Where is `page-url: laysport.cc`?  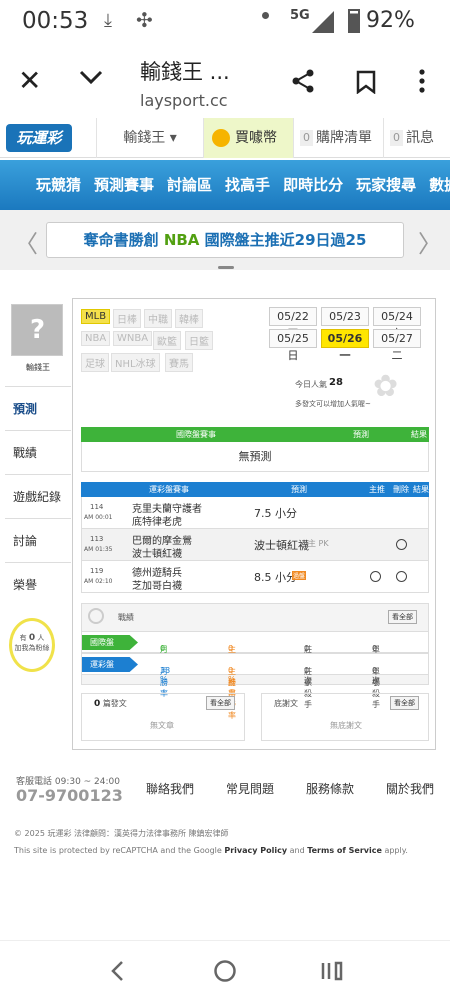
page-url: laysport.cc is located at coordinates (184, 100).